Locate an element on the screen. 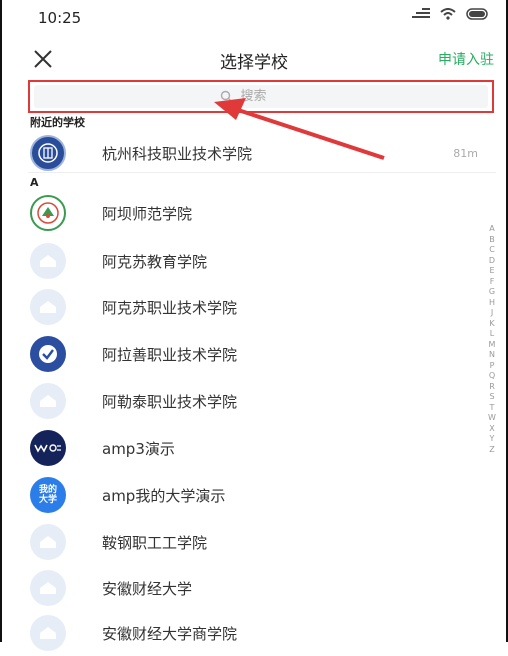 Image resolution: width=508 pixels, height=656 pixels. signal-icon is located at coordinates (421, 13).